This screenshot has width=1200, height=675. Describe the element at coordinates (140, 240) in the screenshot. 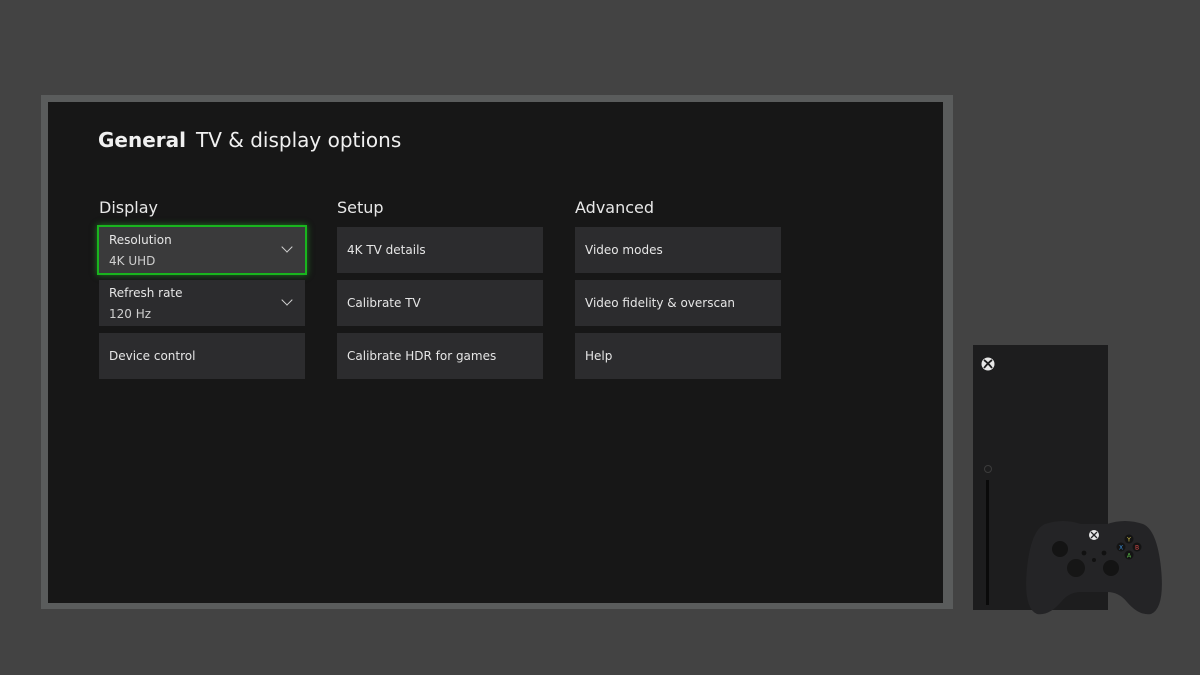

I see `resolution-label: Resolution` at that location.